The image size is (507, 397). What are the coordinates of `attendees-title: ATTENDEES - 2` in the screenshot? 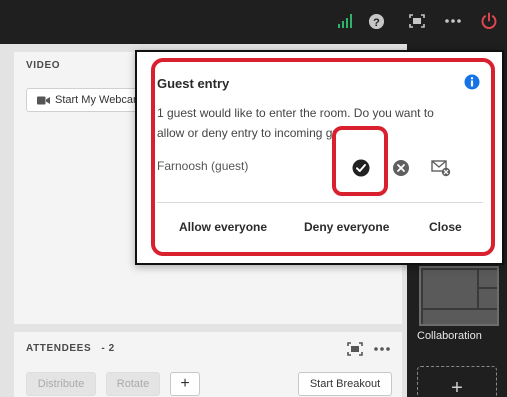 It's located at (70, 348).